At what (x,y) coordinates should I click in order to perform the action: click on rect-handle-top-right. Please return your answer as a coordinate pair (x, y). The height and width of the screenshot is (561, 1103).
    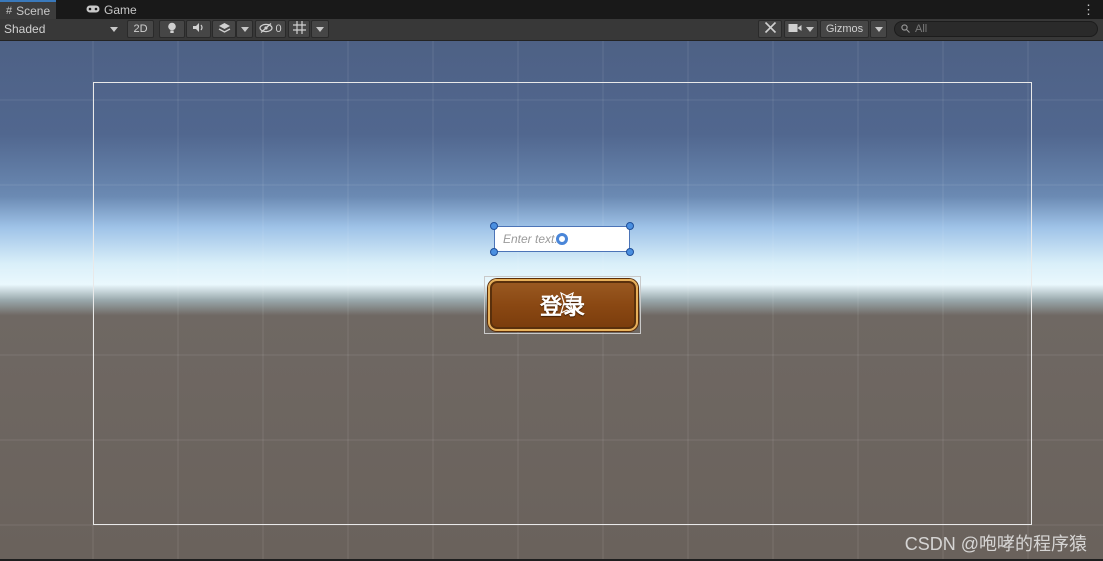
    Looking at the image, I should click on (630, 226).